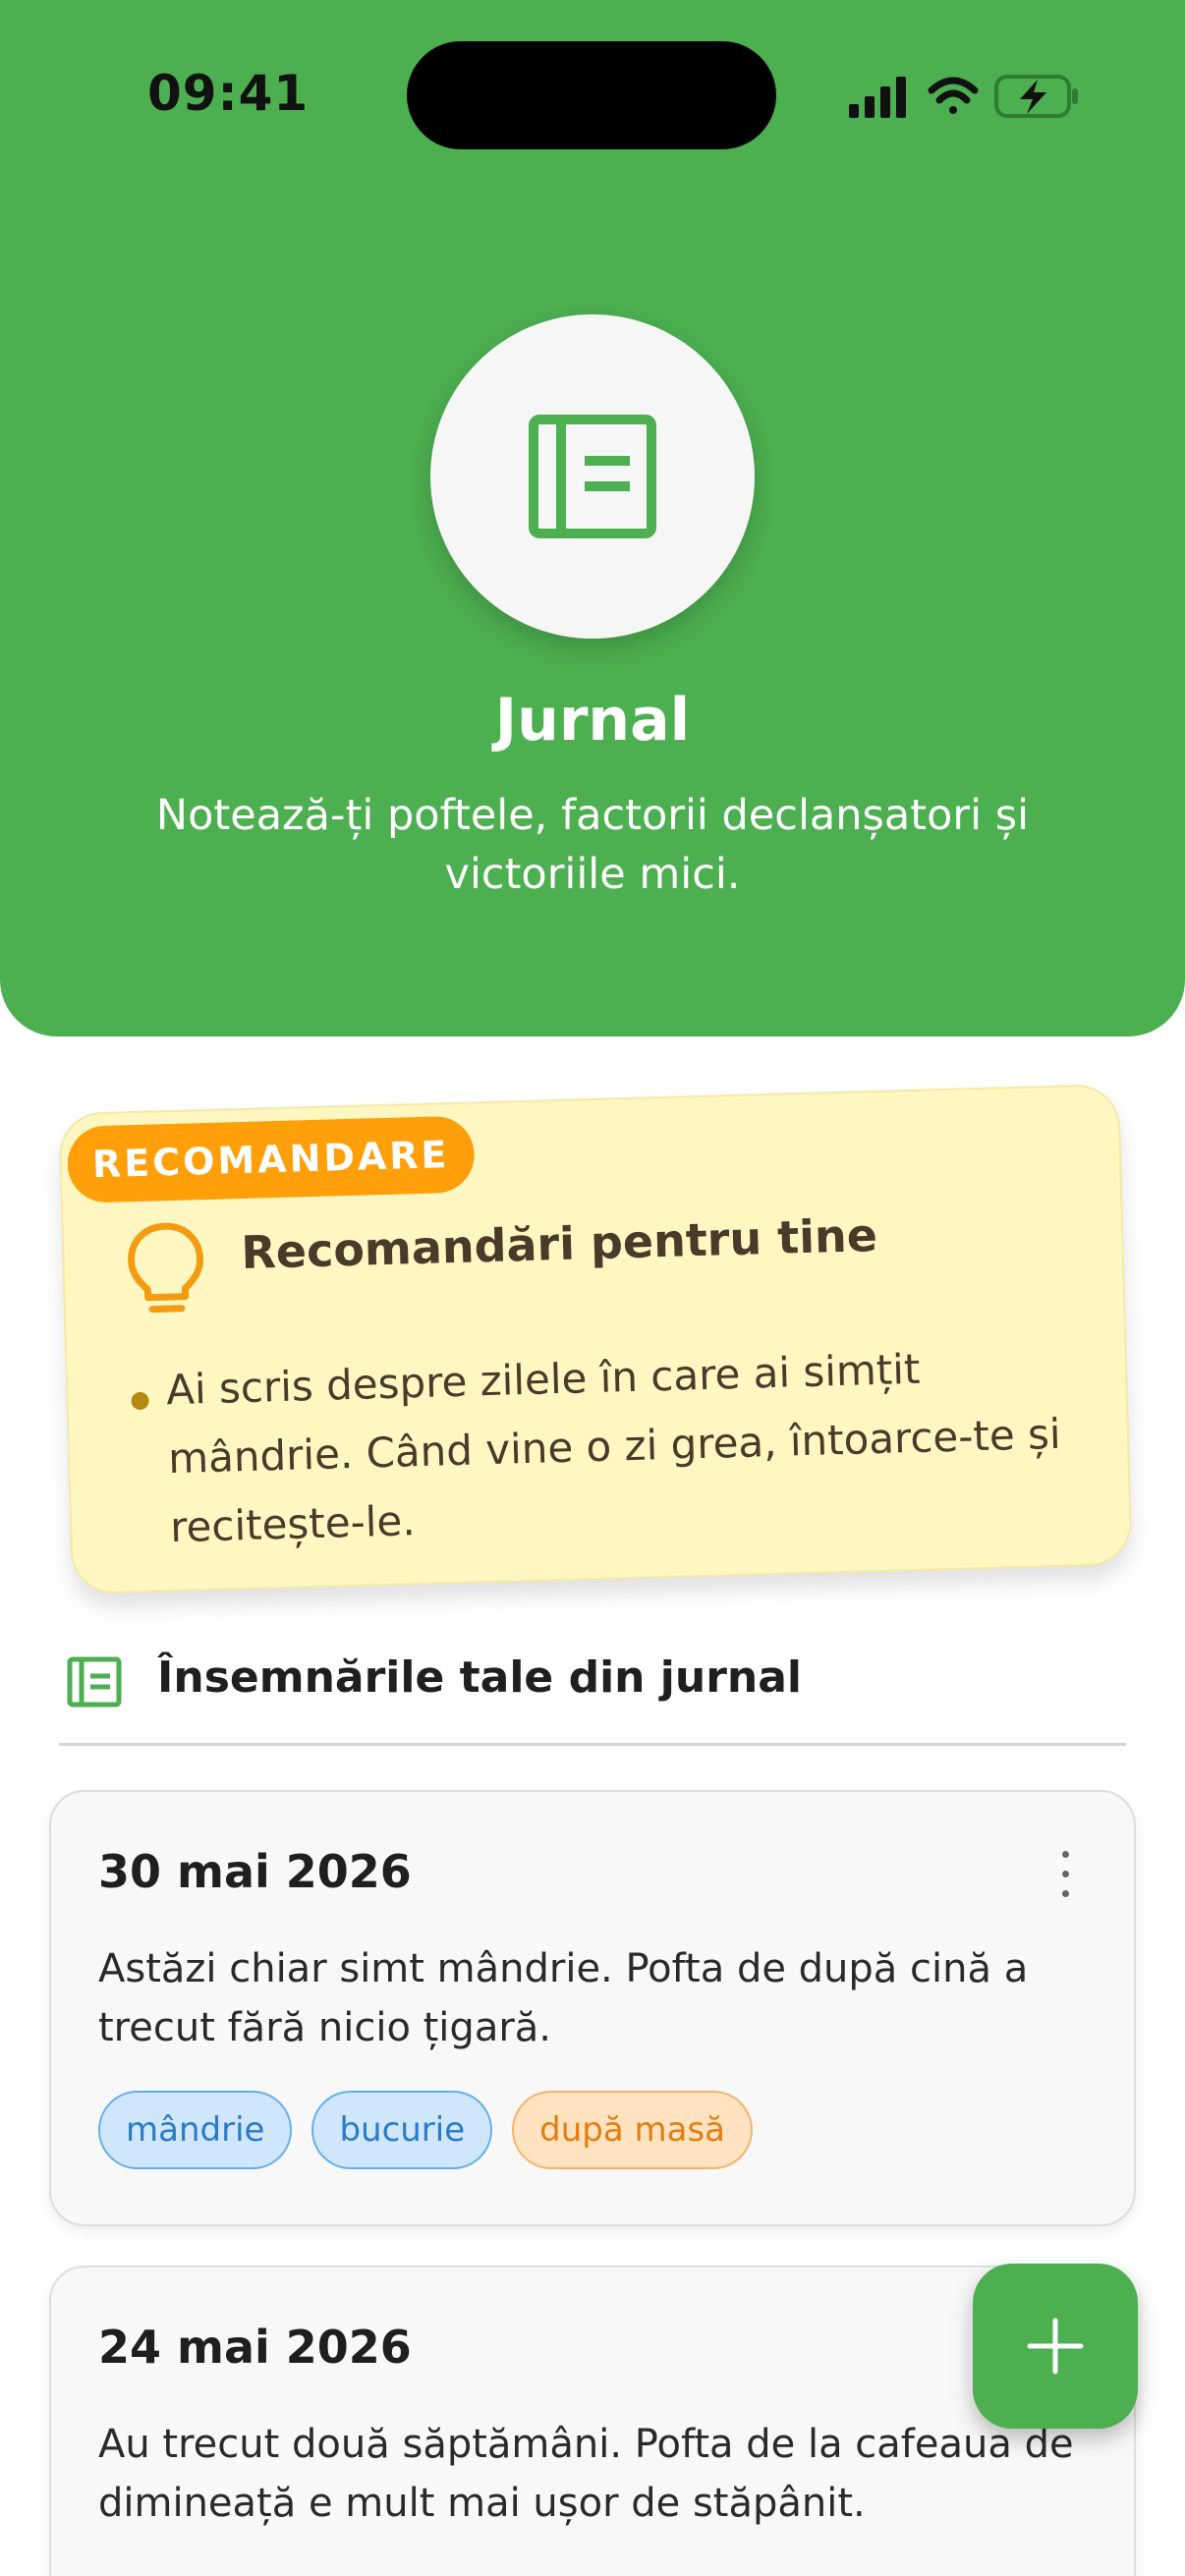  Describe the element at coordinates (229, 93) in the screenshot. I see `status-time: 09:41` at that location.